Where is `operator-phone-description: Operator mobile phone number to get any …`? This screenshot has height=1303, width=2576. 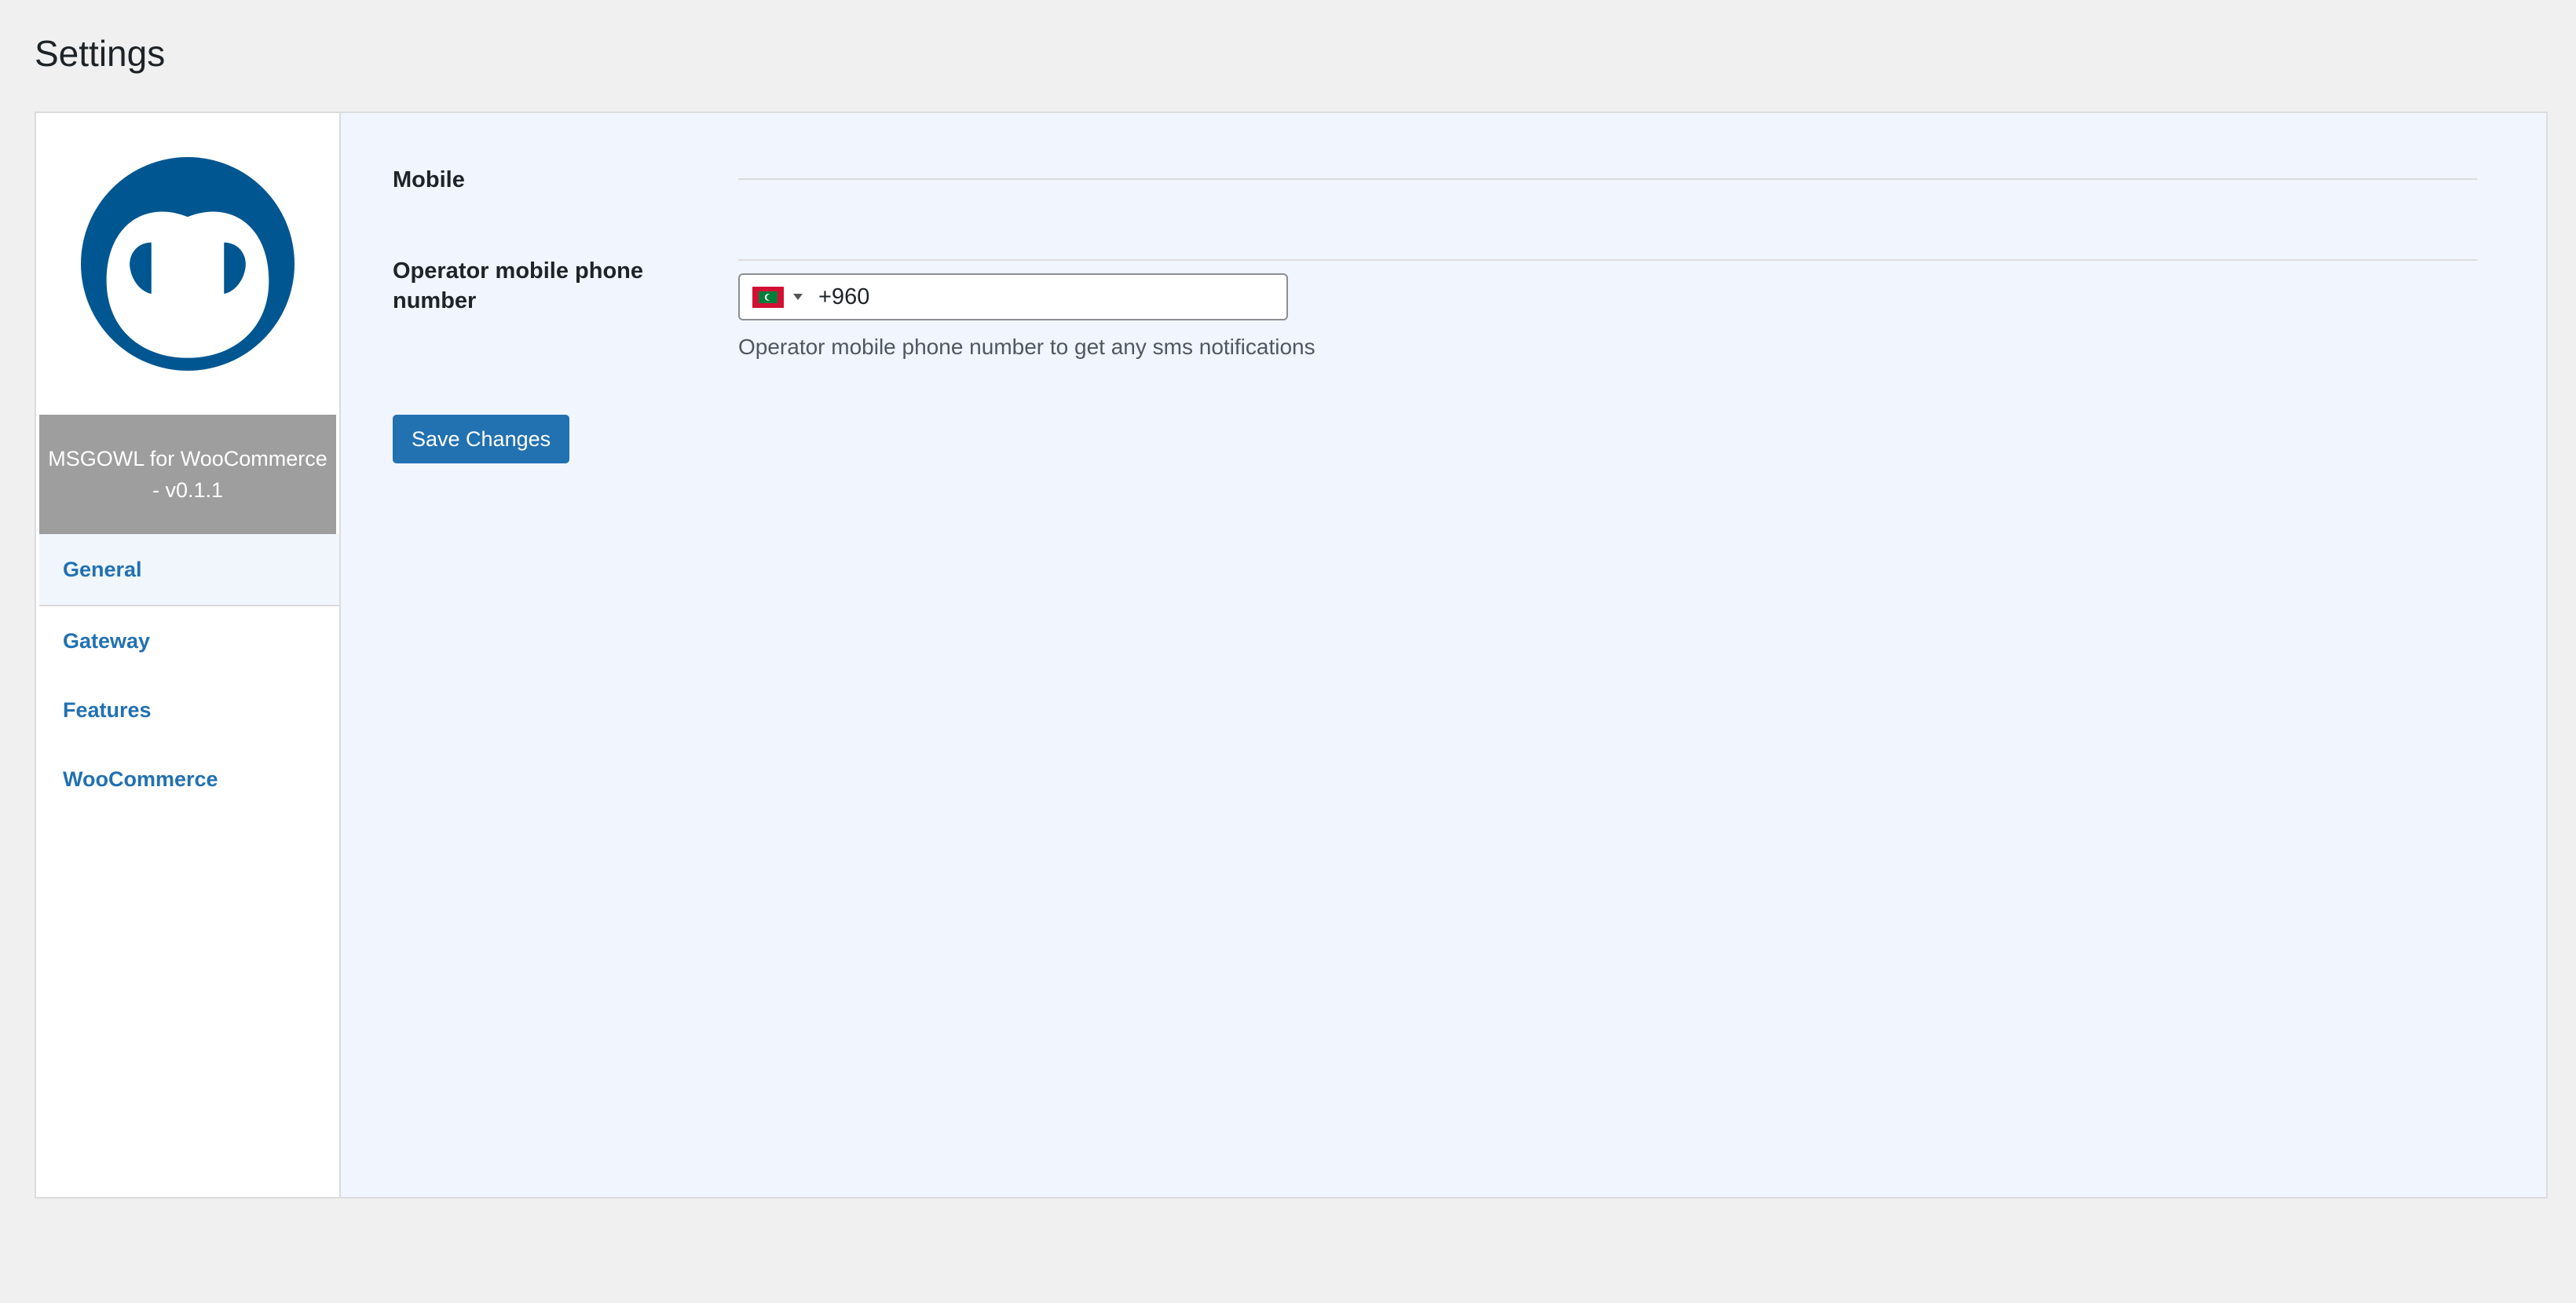
operator-phone-description: Operator mobile phone number to get any … is located at coordinates (1027, 347).